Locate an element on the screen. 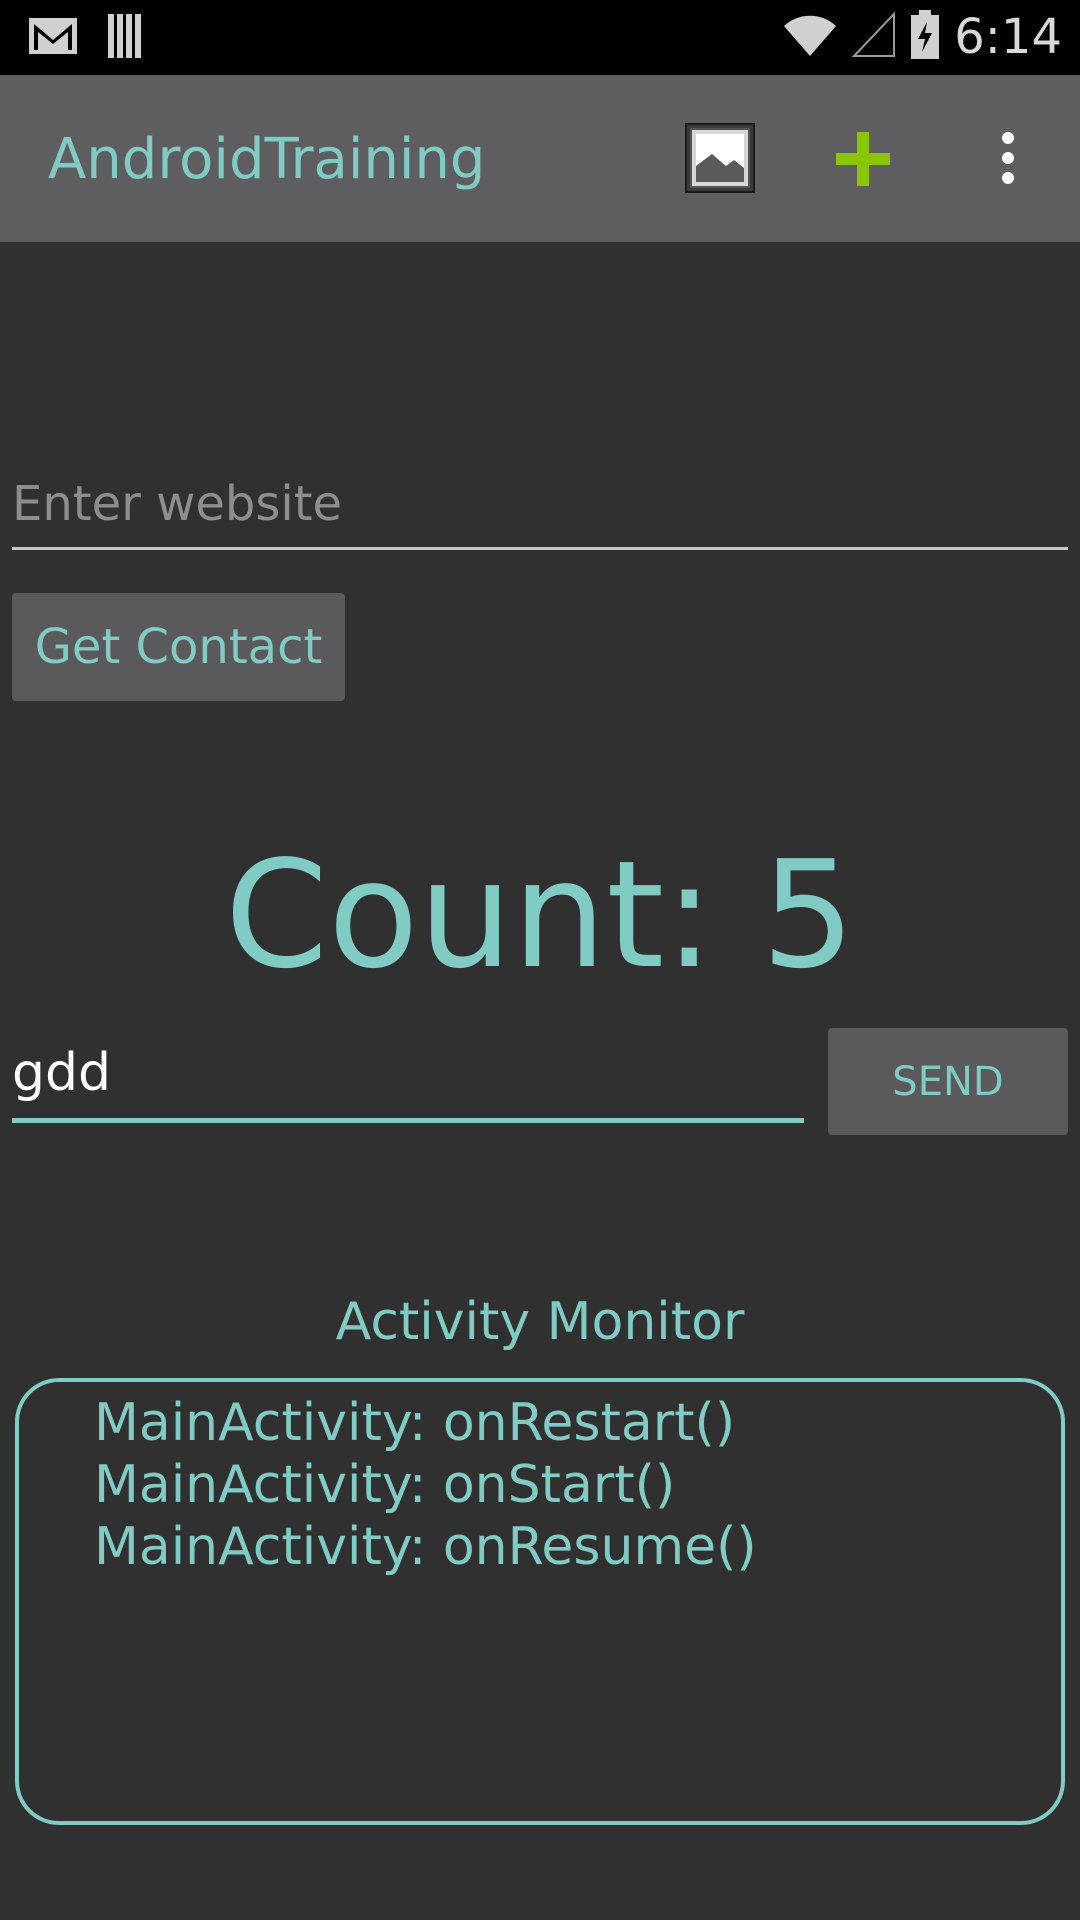 This screenshot has height=1920, width=1080. activity-monitor-title: Activity Monitor is located at coordinates (540, 1322).